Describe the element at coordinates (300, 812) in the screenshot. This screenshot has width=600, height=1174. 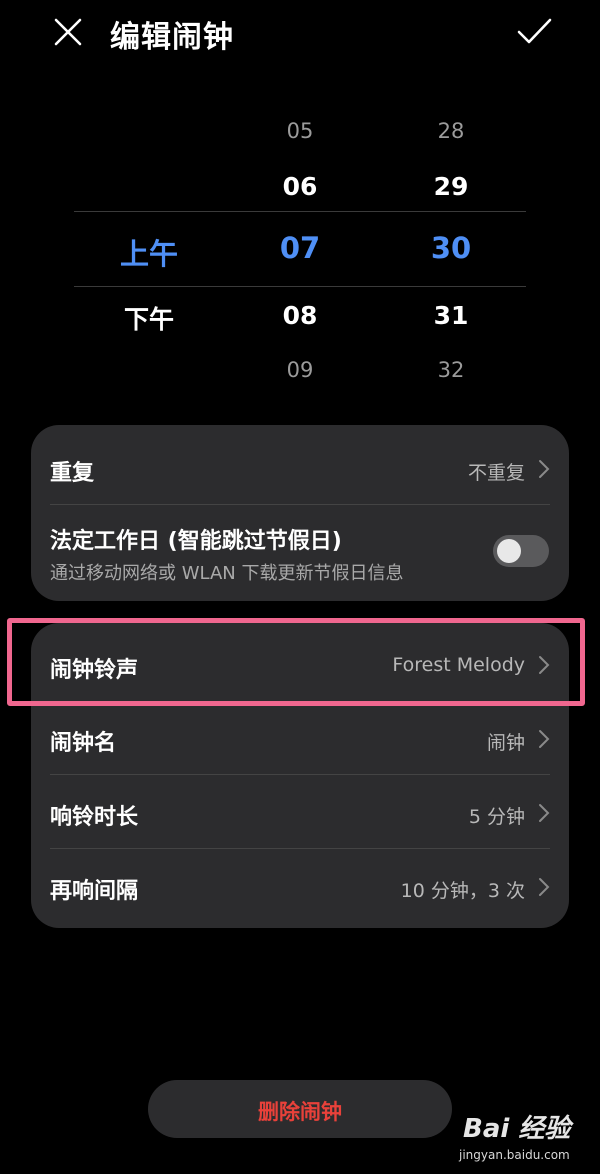
I see `ring-duration-row: 响铃时长 5 分钟` at that location.